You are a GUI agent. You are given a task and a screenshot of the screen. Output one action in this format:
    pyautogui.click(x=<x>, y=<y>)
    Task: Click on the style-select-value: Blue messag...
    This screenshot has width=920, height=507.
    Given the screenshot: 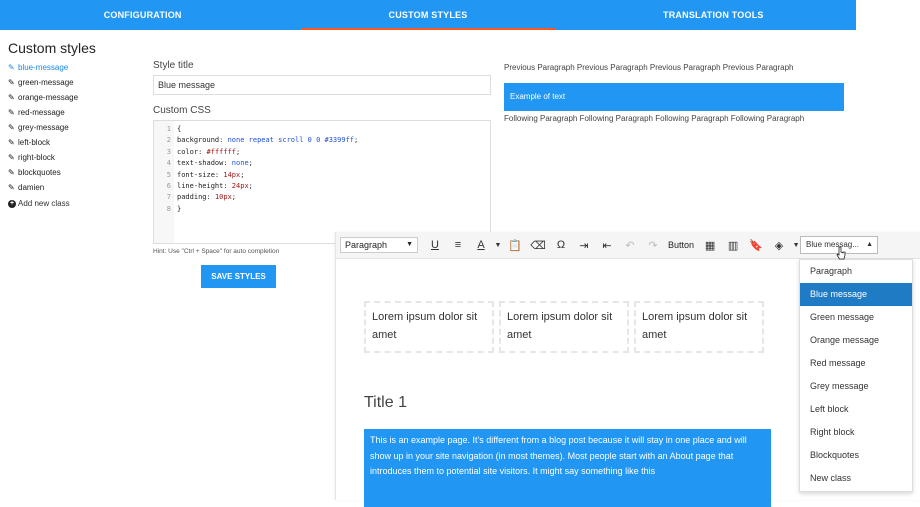 What is the action you would take?
    pyautogui.click(x=832, y=244)
    